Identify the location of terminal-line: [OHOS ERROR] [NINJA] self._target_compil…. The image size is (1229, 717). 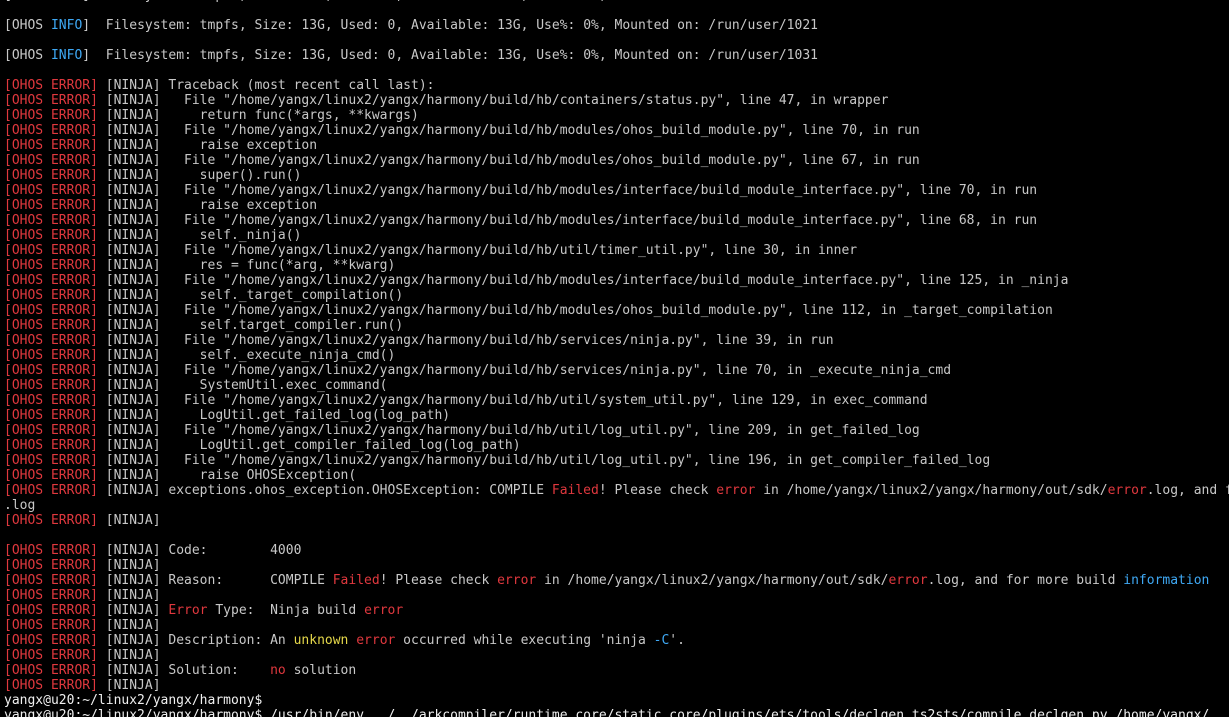
(616, 295).